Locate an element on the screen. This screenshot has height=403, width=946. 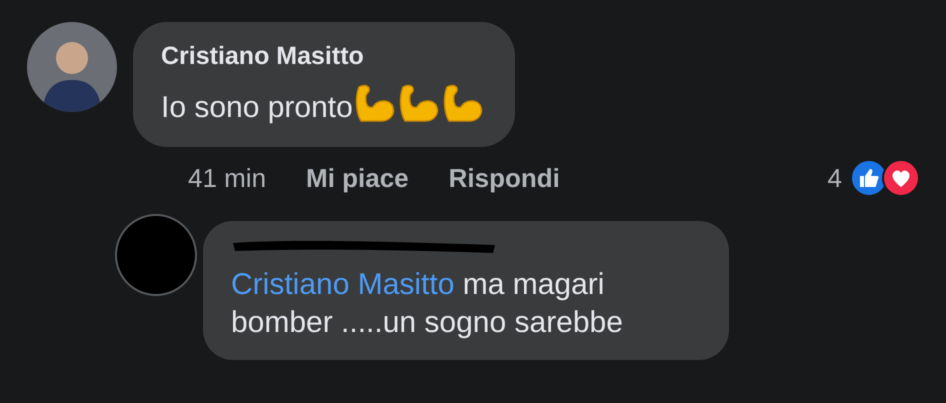
action-link: Mi piace is located at coordinates (357, 178).